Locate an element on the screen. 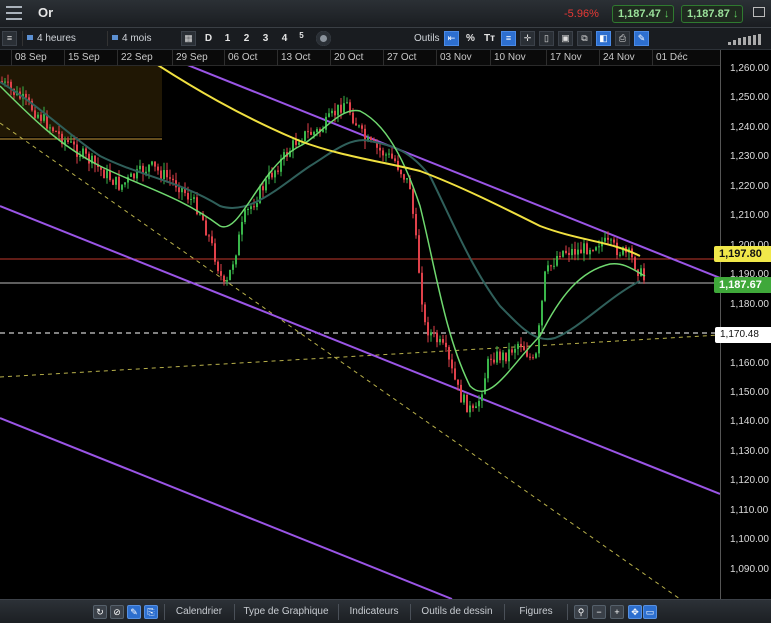  price-label: 1,100.00 is located at coordinates (749, 540).